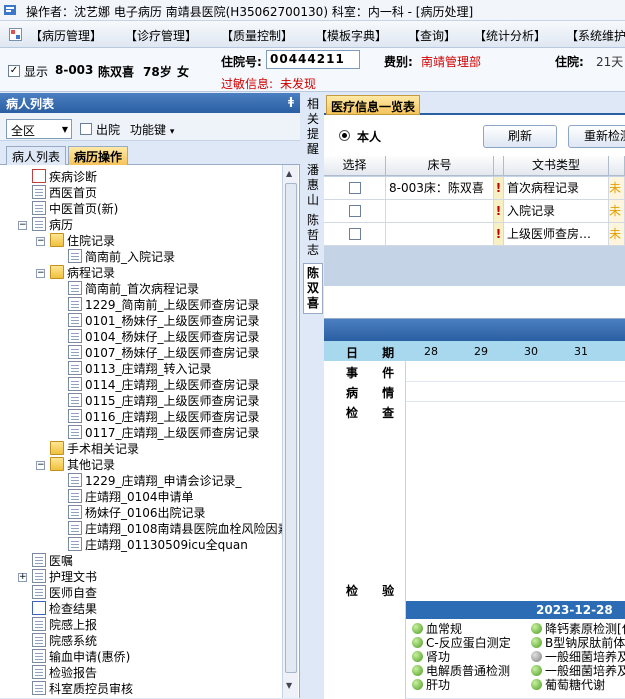 The image size is (625, 699). Describe the element at coordinates (98, 155) in the screenshot. I see `tab-record-operations: 病历操作` at that location.